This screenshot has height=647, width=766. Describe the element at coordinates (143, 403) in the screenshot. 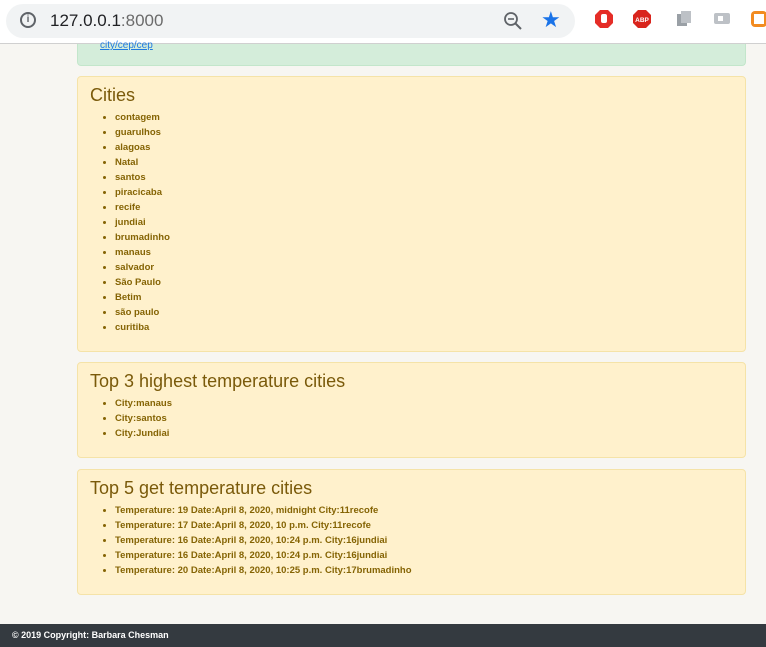

I see `list-item: City:manaus` at that location.